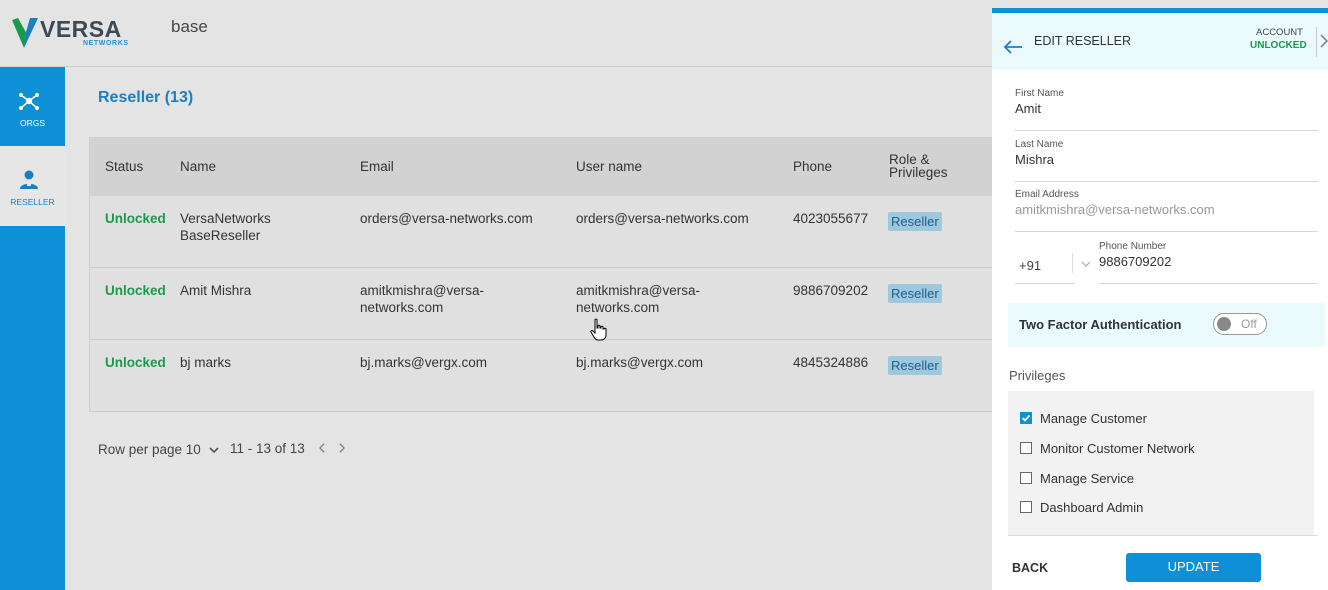 The height and width of the screenshot is (590, 1328). Describe the element at coordinates (1092, 507) in the screenshot. I see `privilege-label: Dashboard Admin` at that location.